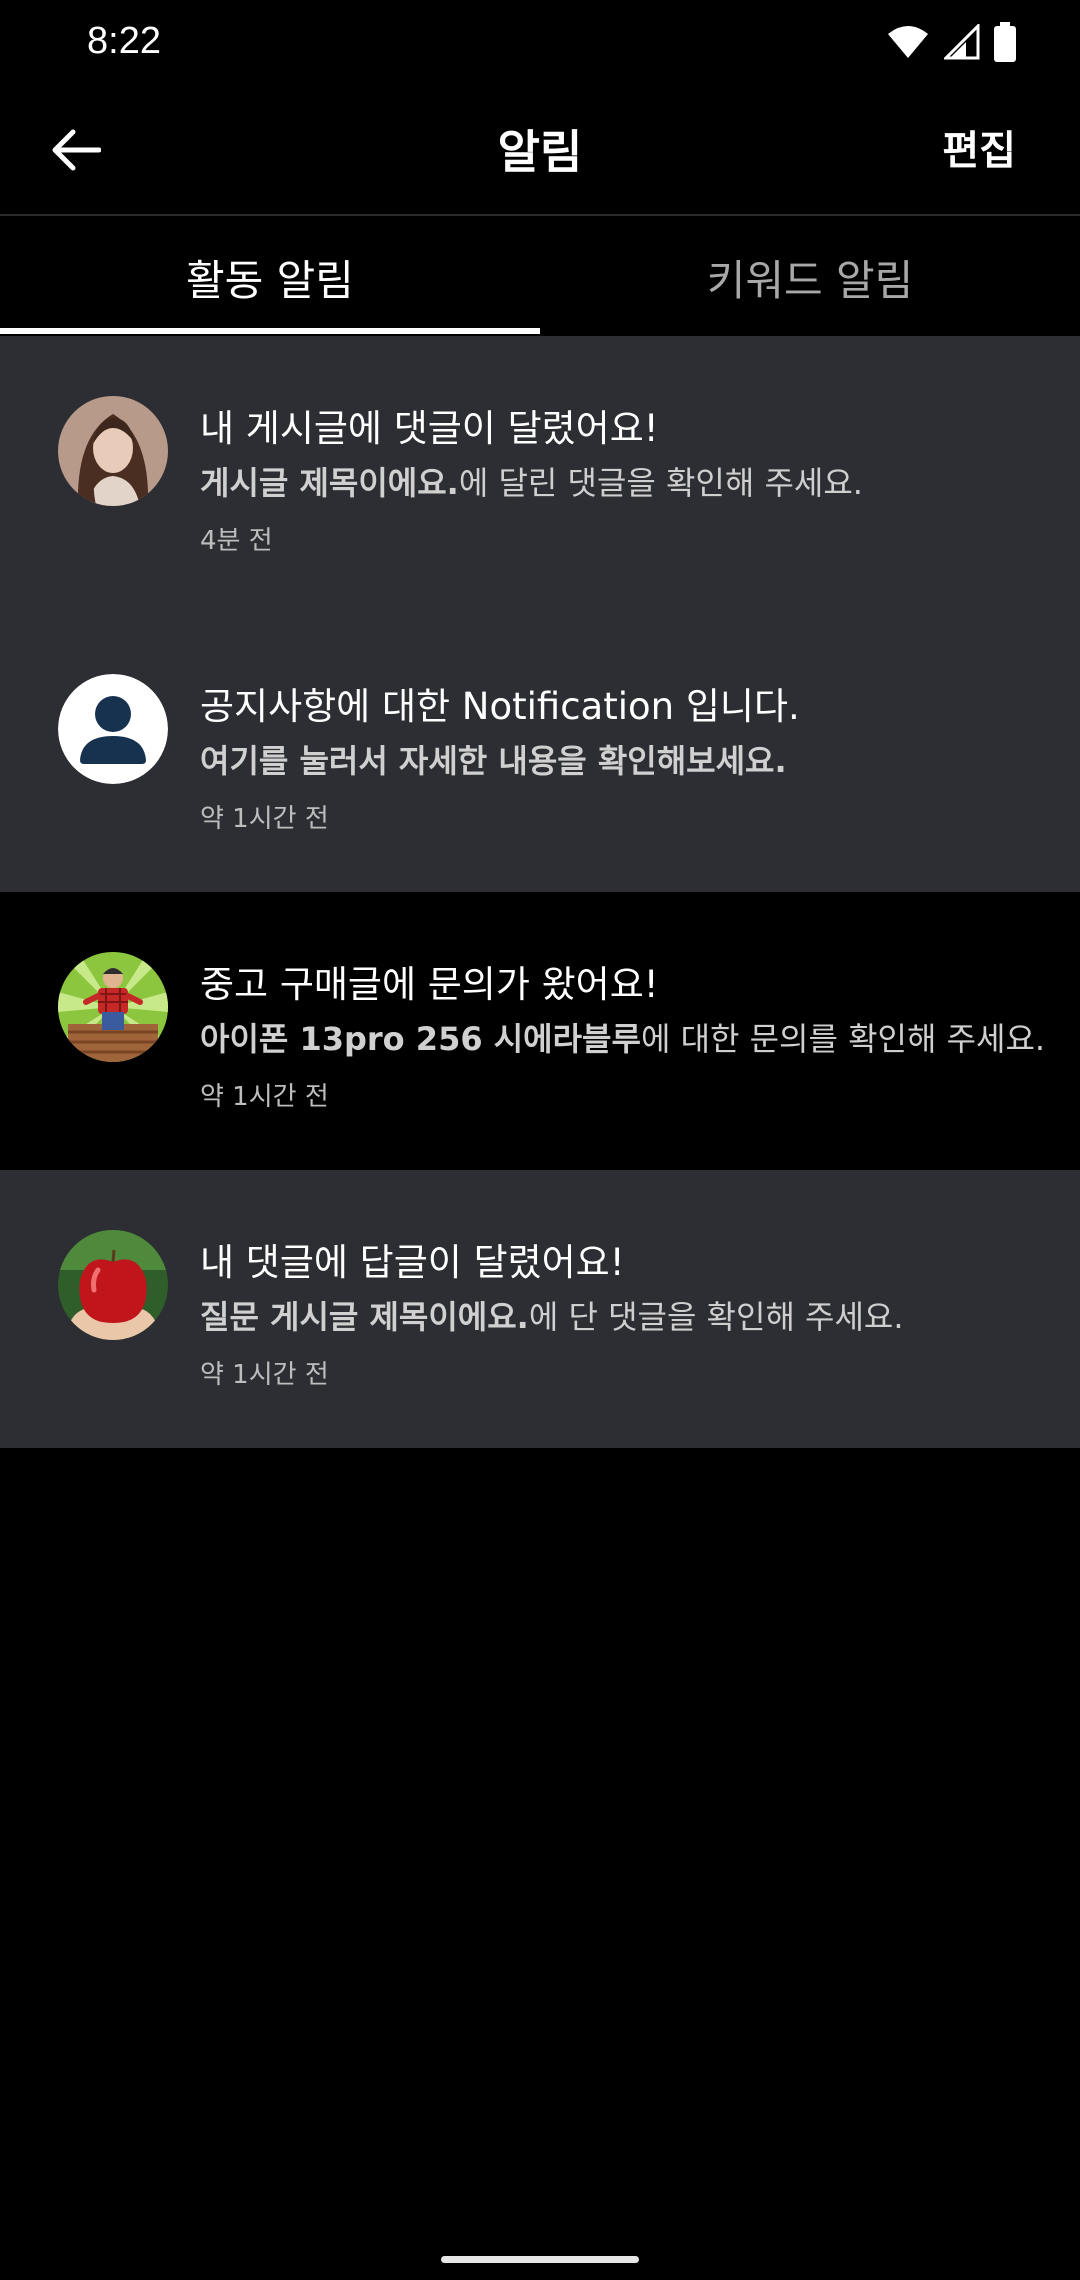  I want to click on notification-title: 내 댓글에 답글이 달렸어요!, so click(412, 1262).